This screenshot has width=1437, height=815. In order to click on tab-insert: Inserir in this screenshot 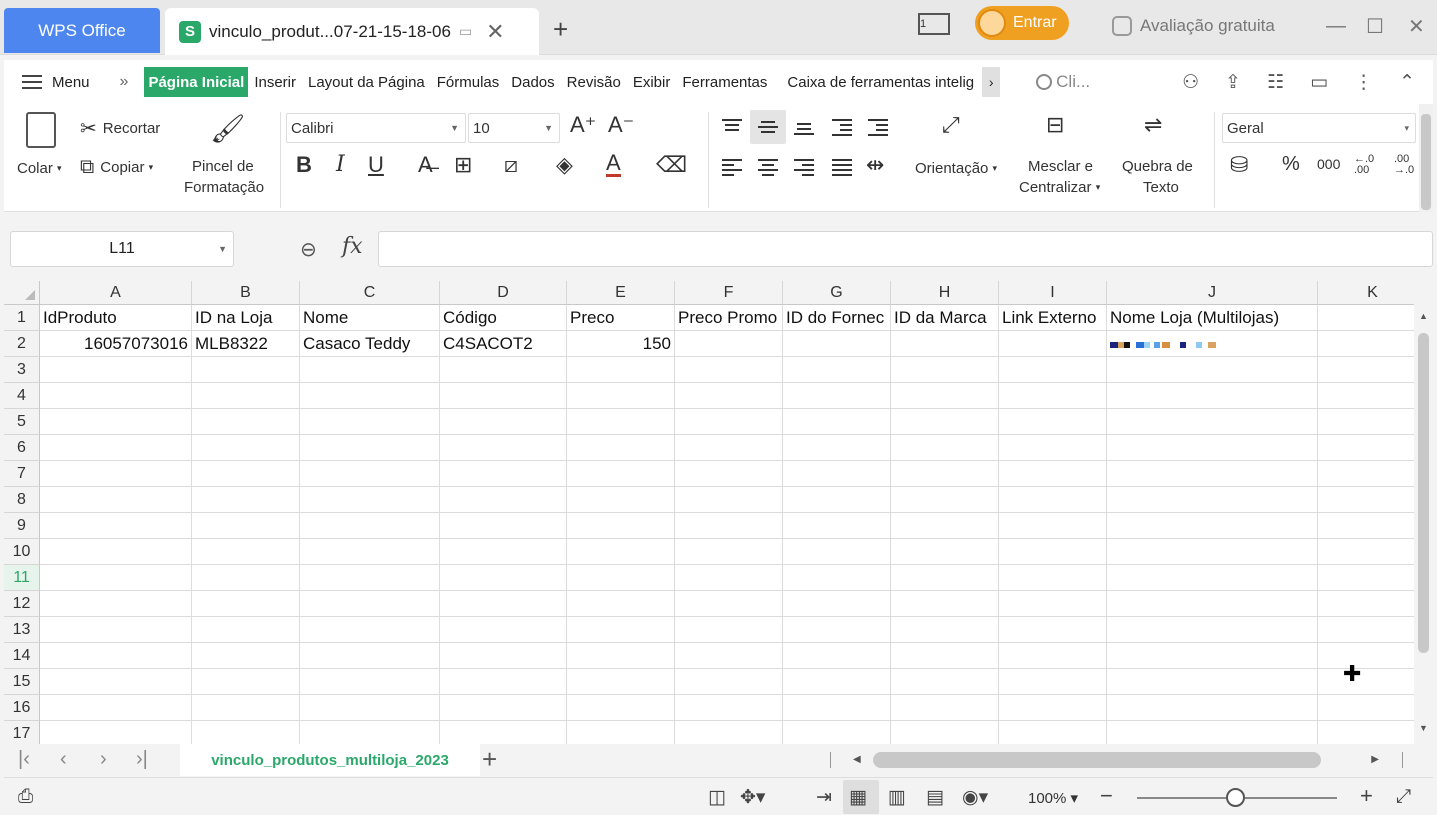, I will do `click(275, 82)`.